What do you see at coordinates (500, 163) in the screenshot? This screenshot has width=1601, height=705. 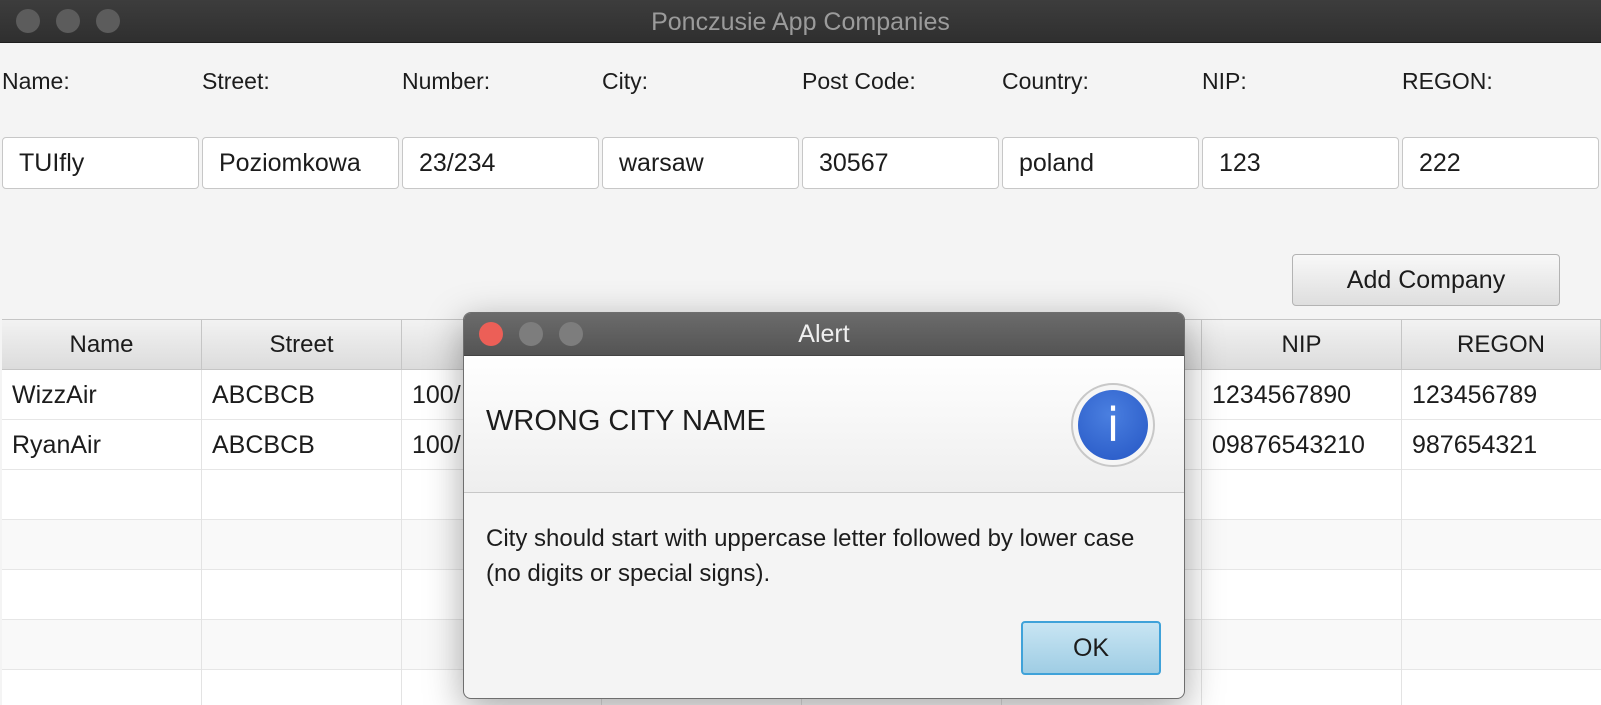 I see `number-field` at bounding box center [500, 163].